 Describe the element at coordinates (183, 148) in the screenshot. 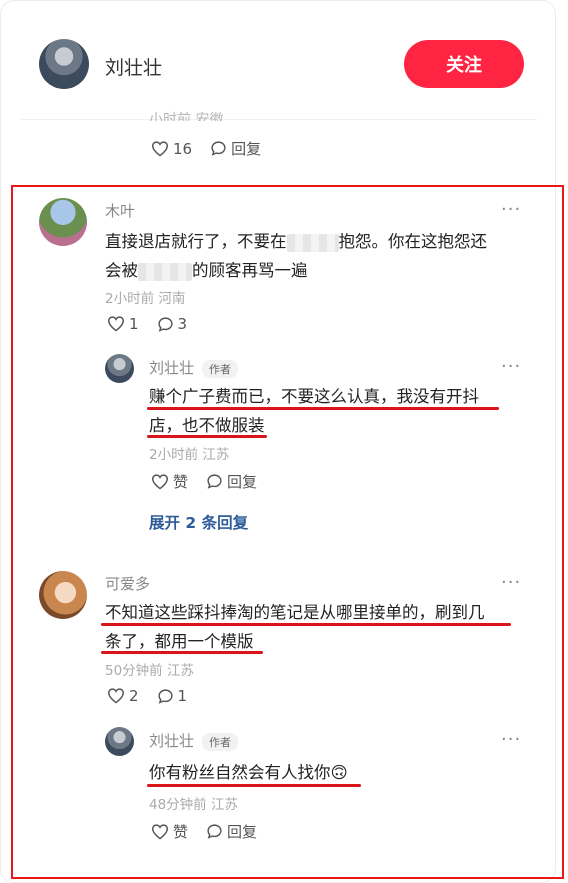

I see `like-count: 16` at that location.